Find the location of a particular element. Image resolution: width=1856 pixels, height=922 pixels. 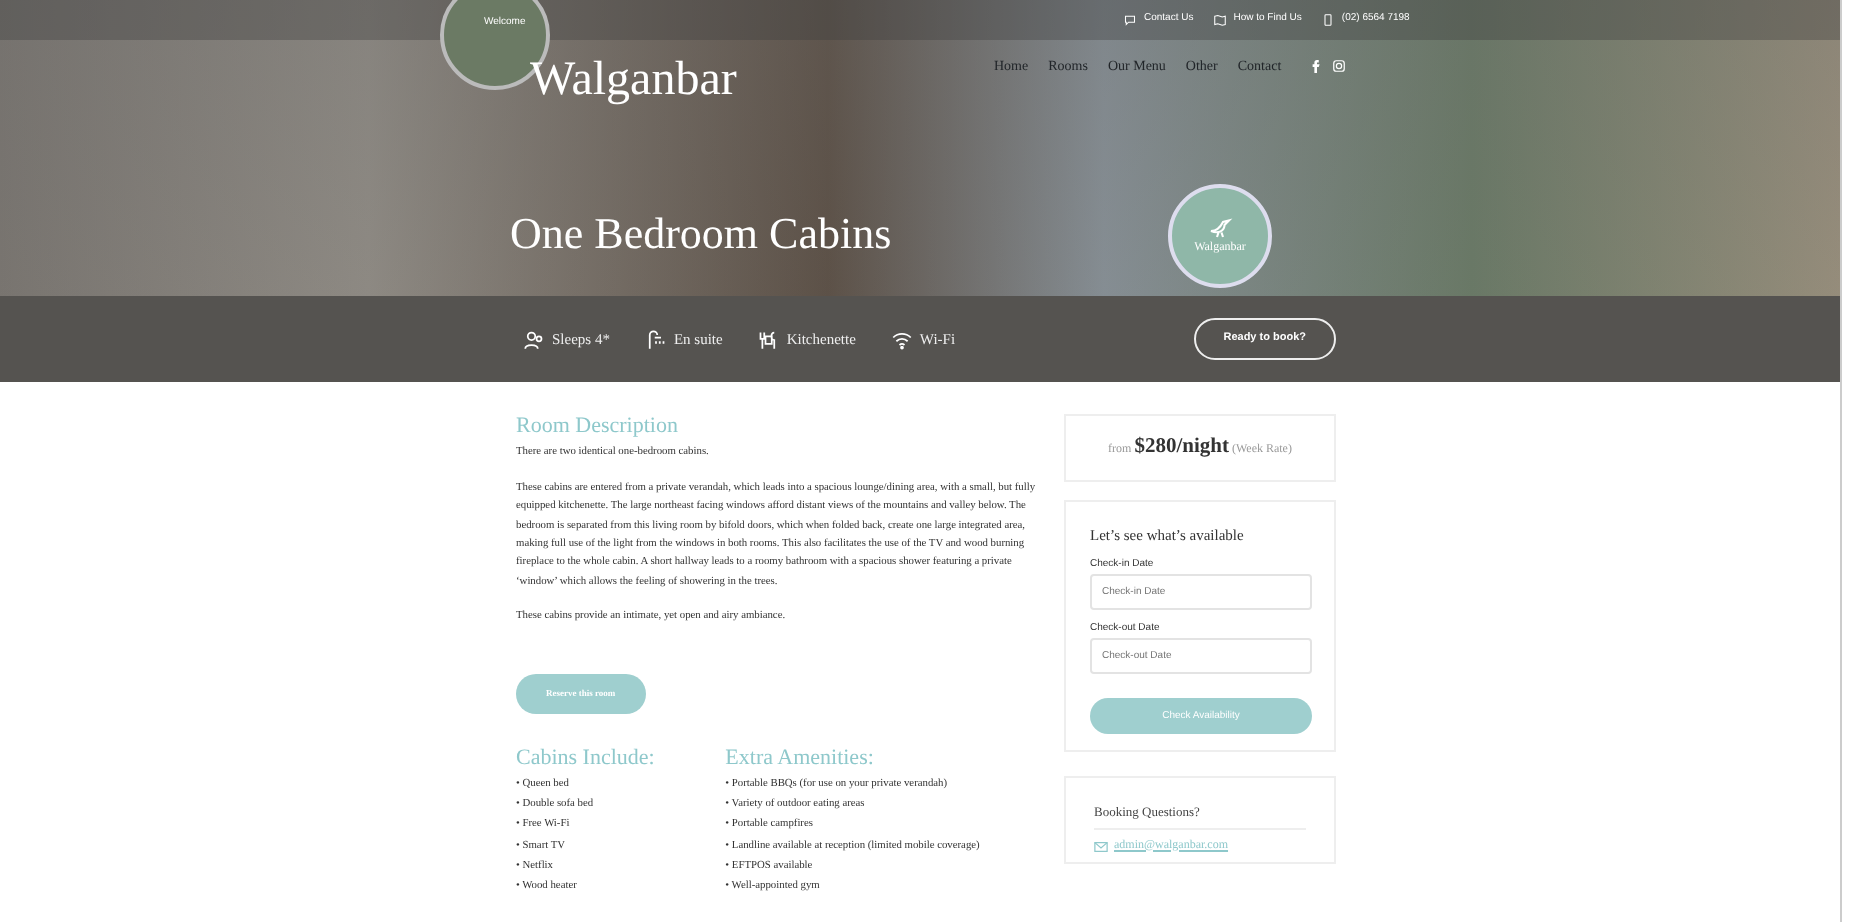

site-logo: Walganbar is located at coordinates (633, 80).